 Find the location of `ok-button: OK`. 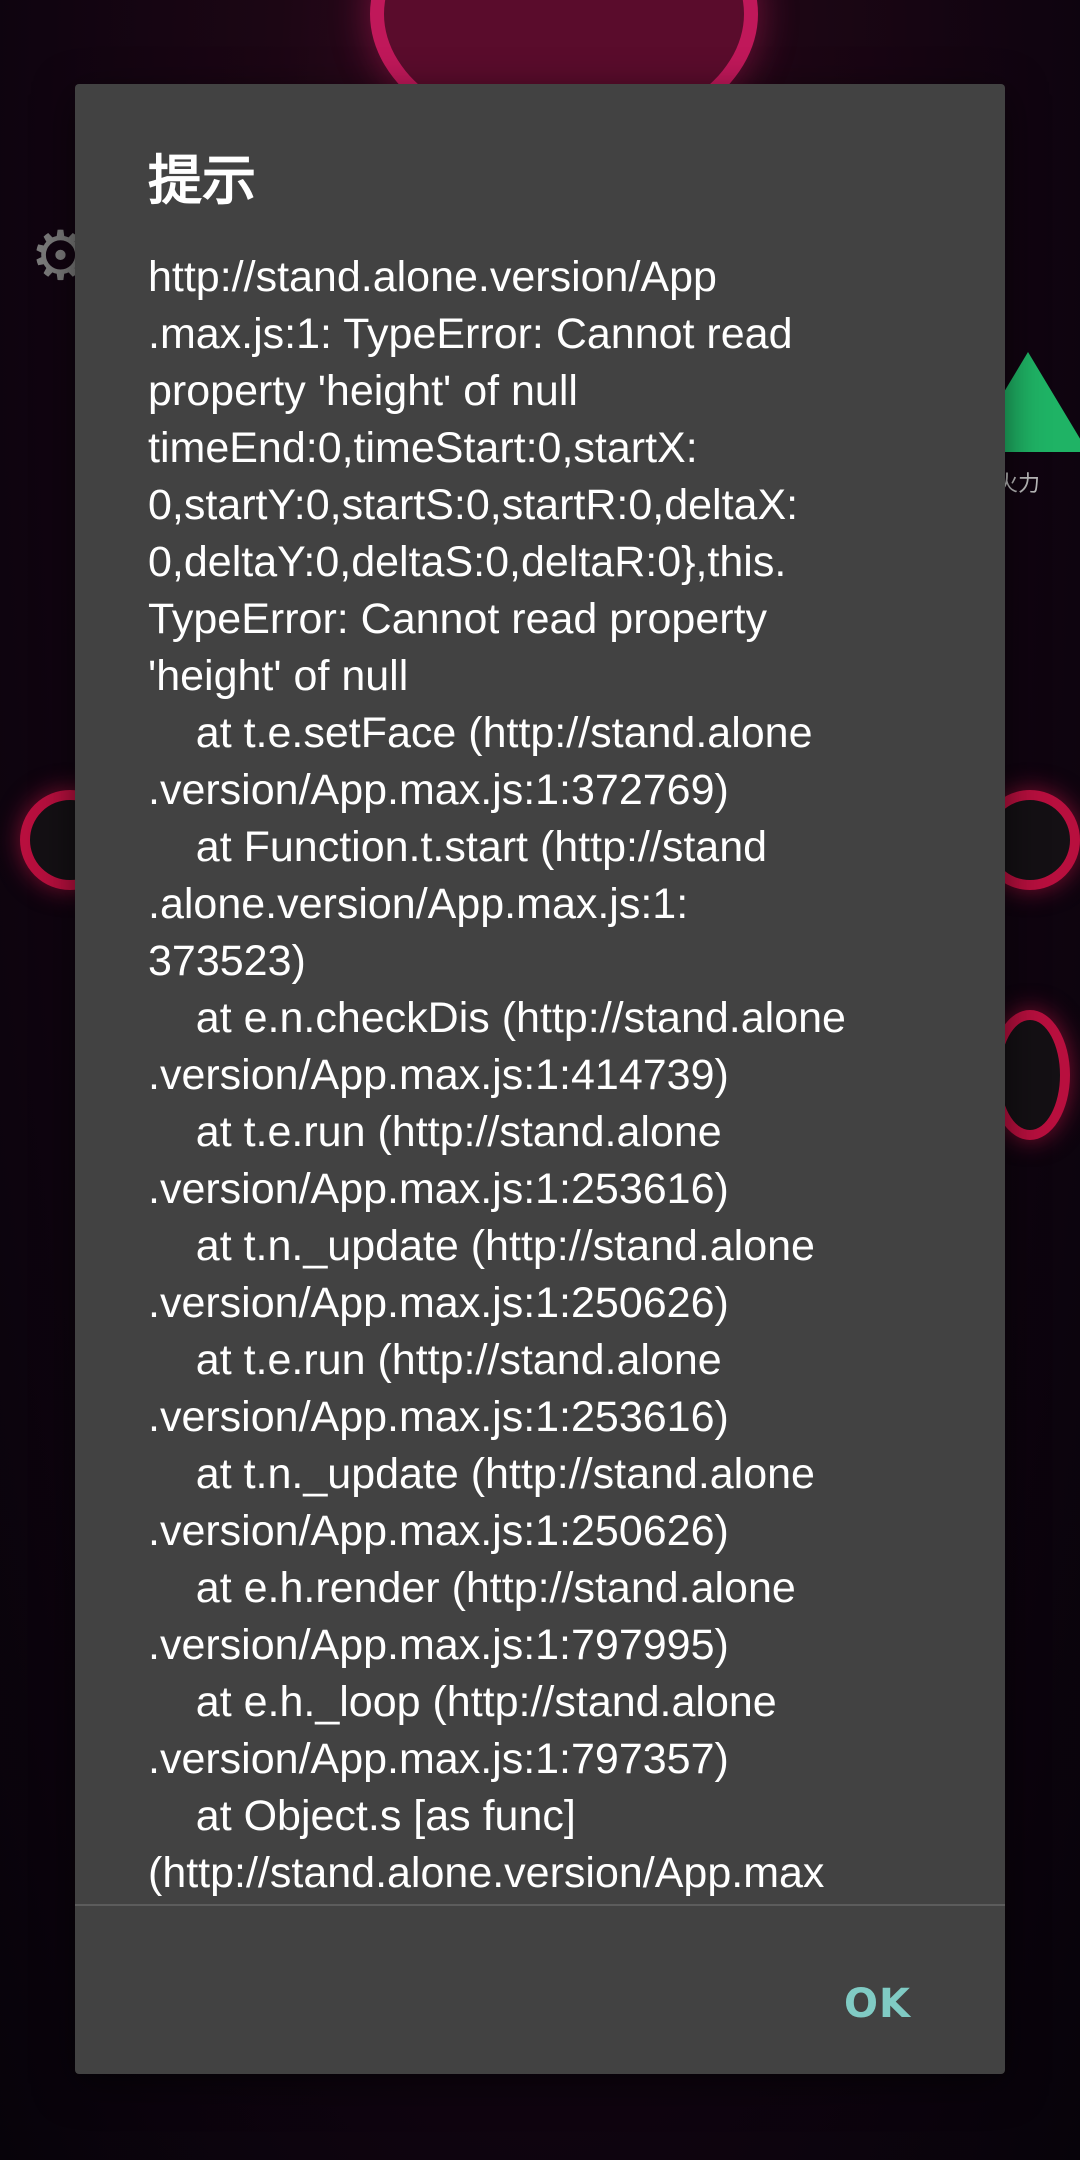

ok-button: OK is located at coordinates (877, 2004).